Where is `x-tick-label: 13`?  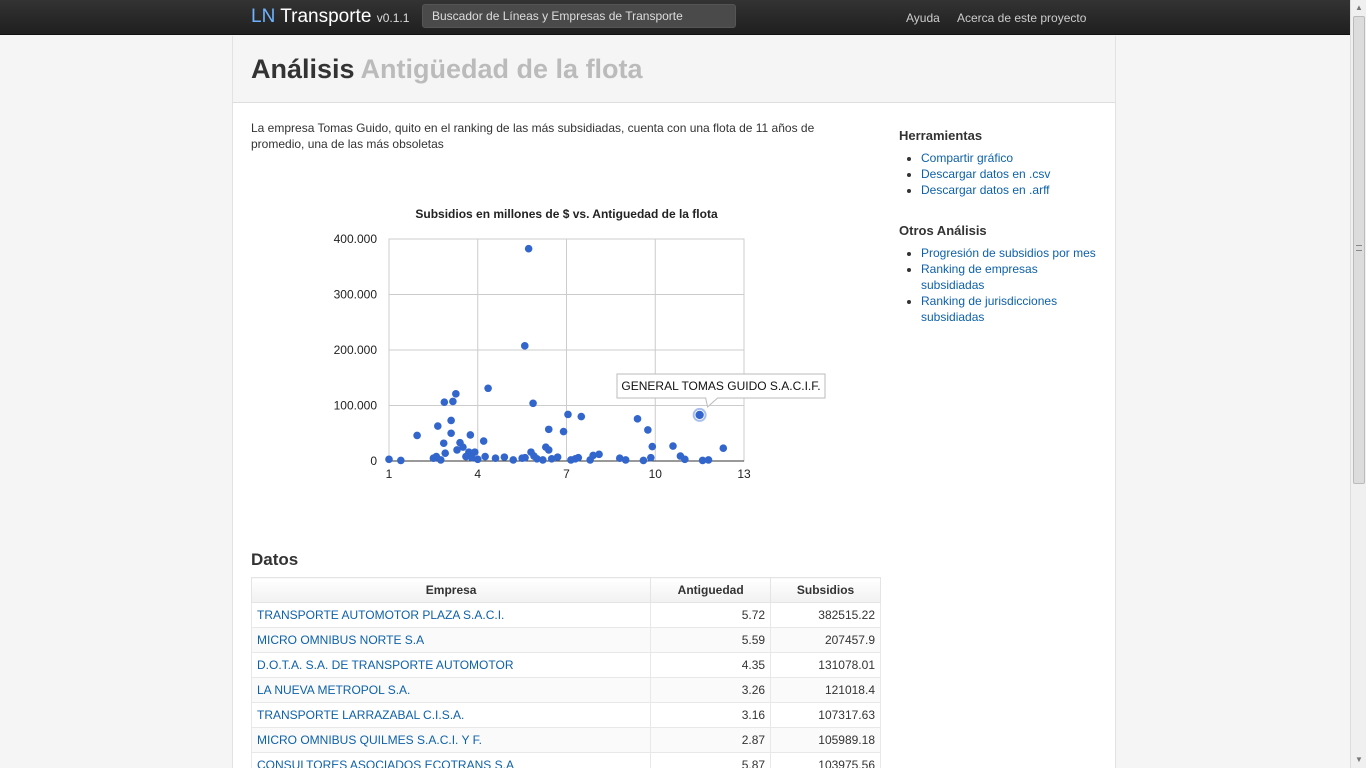 x-tick-label: 13 is located at coordinates (744, 474).